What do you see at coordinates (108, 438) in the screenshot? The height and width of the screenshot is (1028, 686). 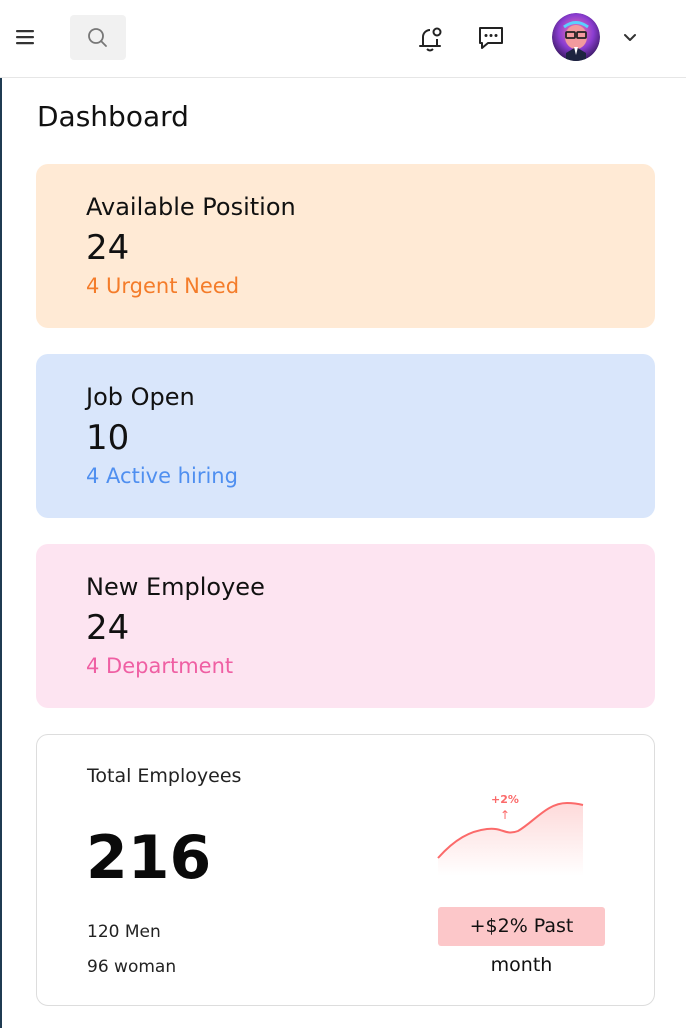 I see `card-value: 10` at bounding box center [108, 438].